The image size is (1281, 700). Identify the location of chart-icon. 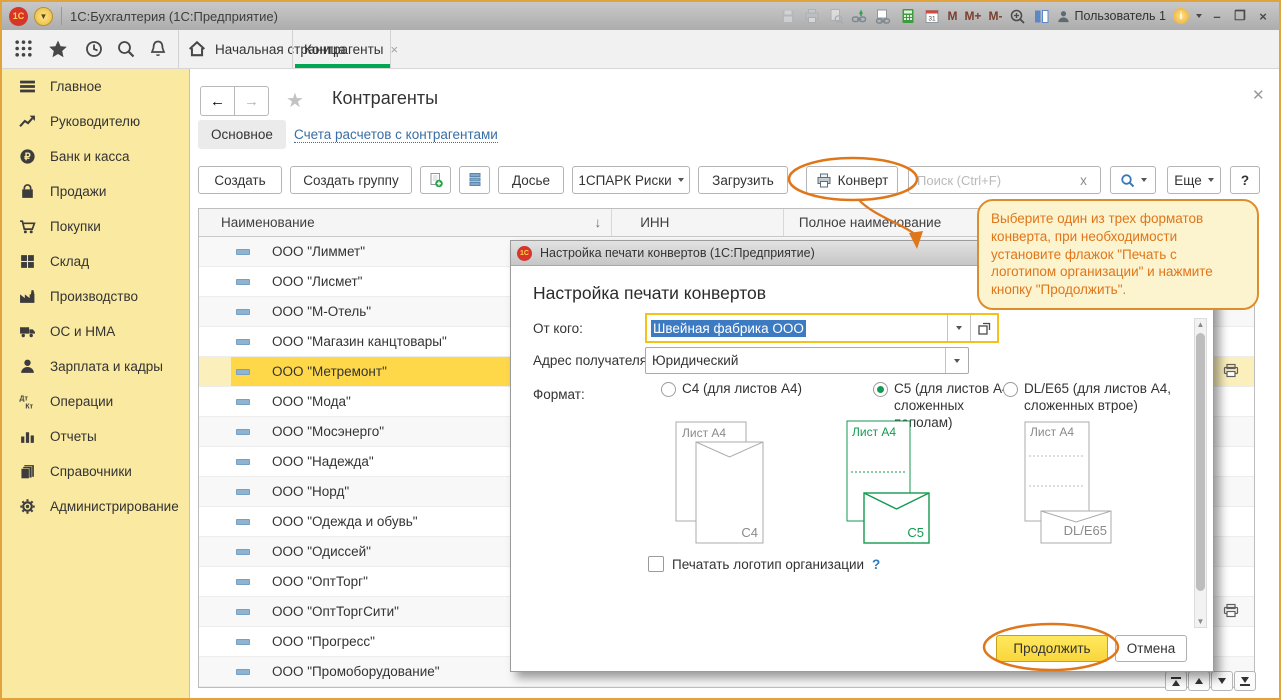
(27, 436).